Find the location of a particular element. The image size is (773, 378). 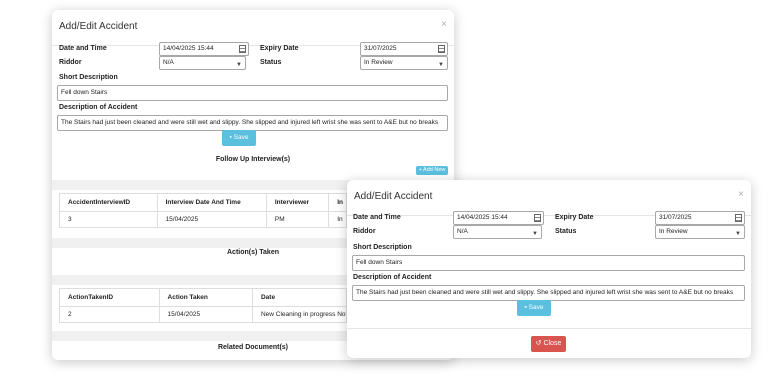

add-new-button: + Add New is located at coordinates (432, 170).